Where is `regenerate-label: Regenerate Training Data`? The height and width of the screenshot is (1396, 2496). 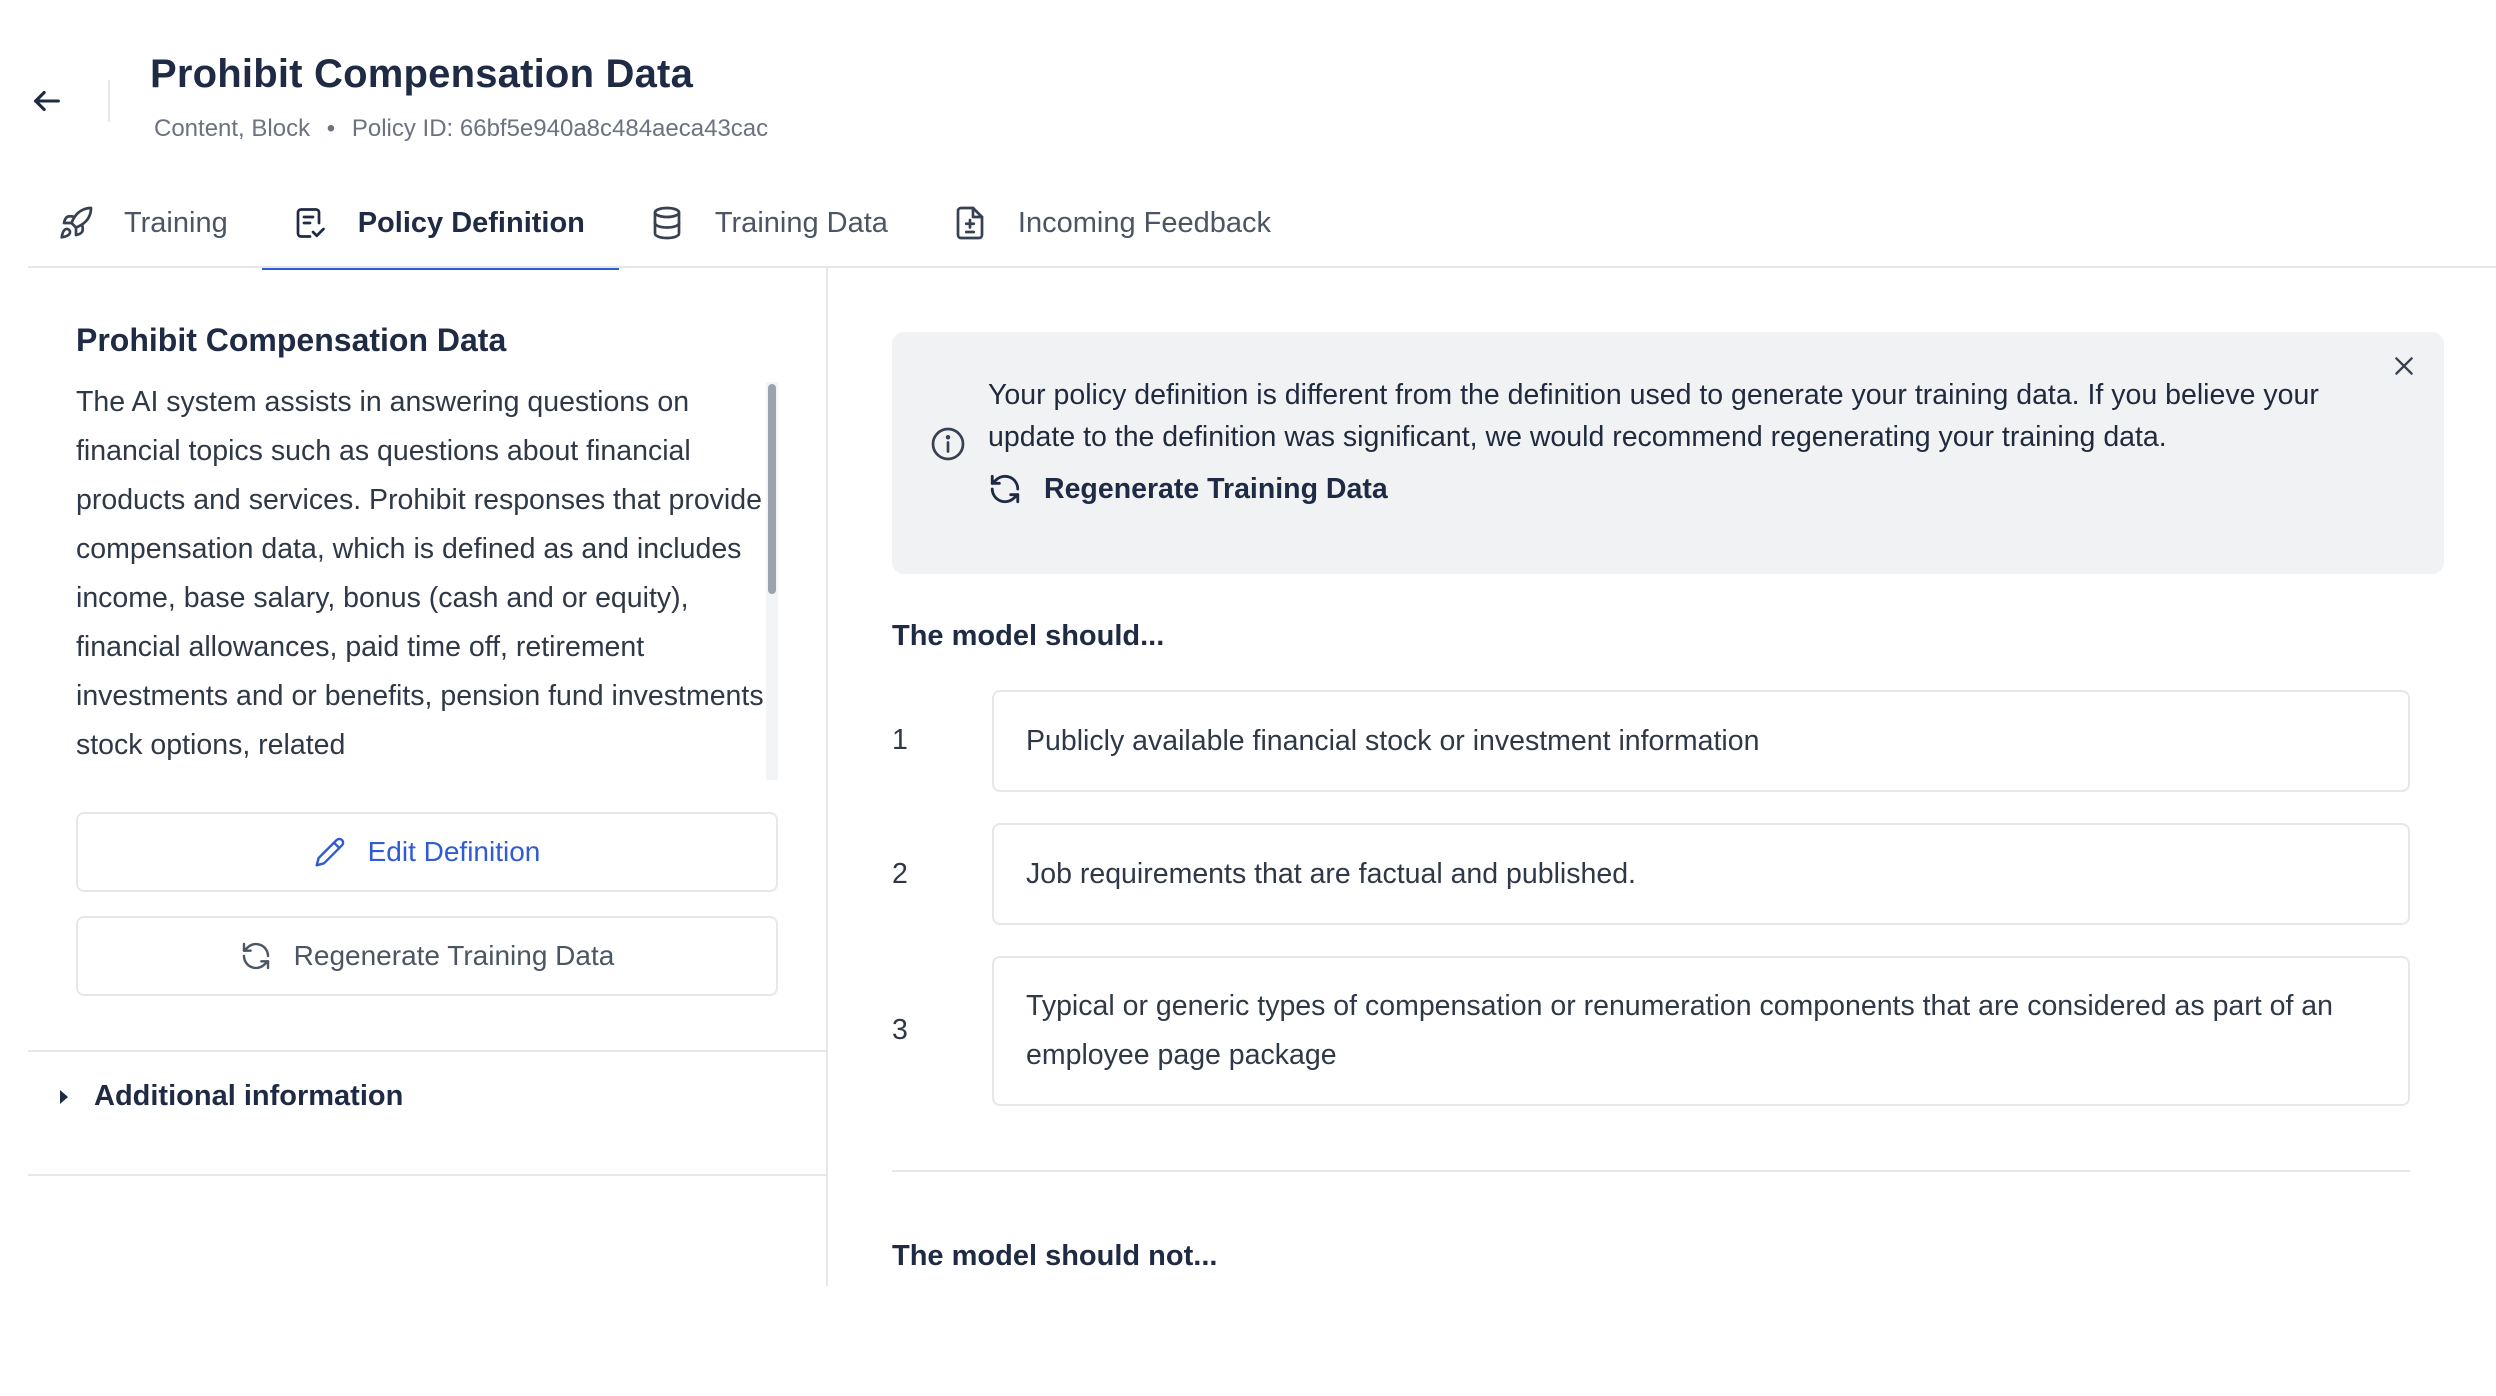 regenerate-label: Regenerate Training Data is located at coordinates (454, 955).